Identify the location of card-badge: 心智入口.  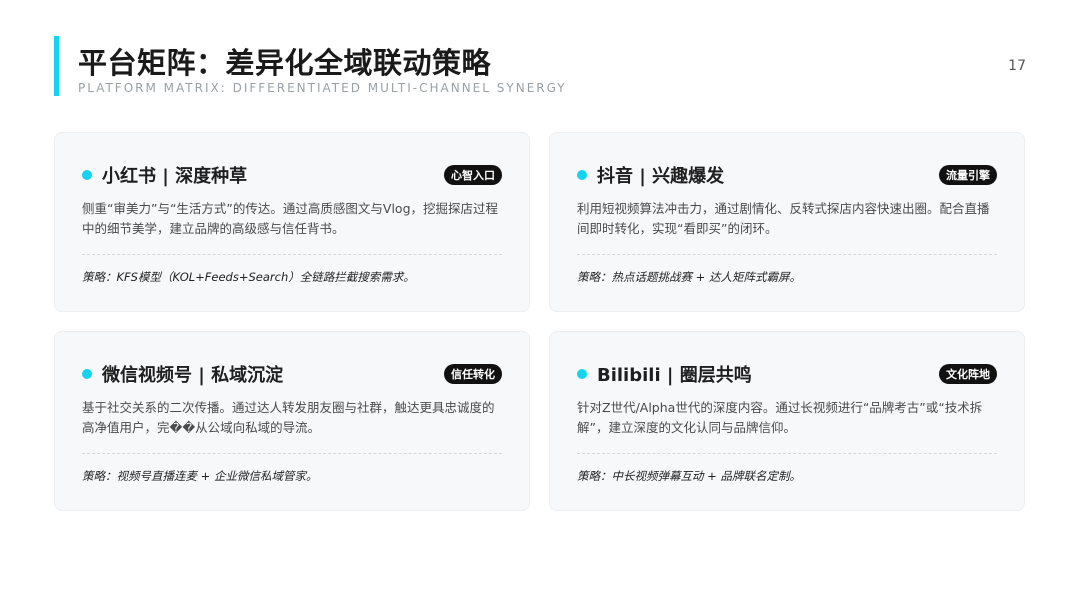
(473, 175).